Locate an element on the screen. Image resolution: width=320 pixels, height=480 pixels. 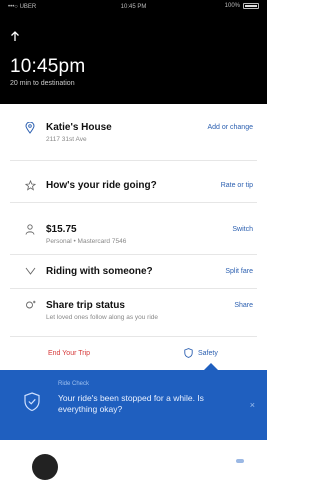
rate-row: How's your ride going? Rate or tip is located at coordinates (133, 186).